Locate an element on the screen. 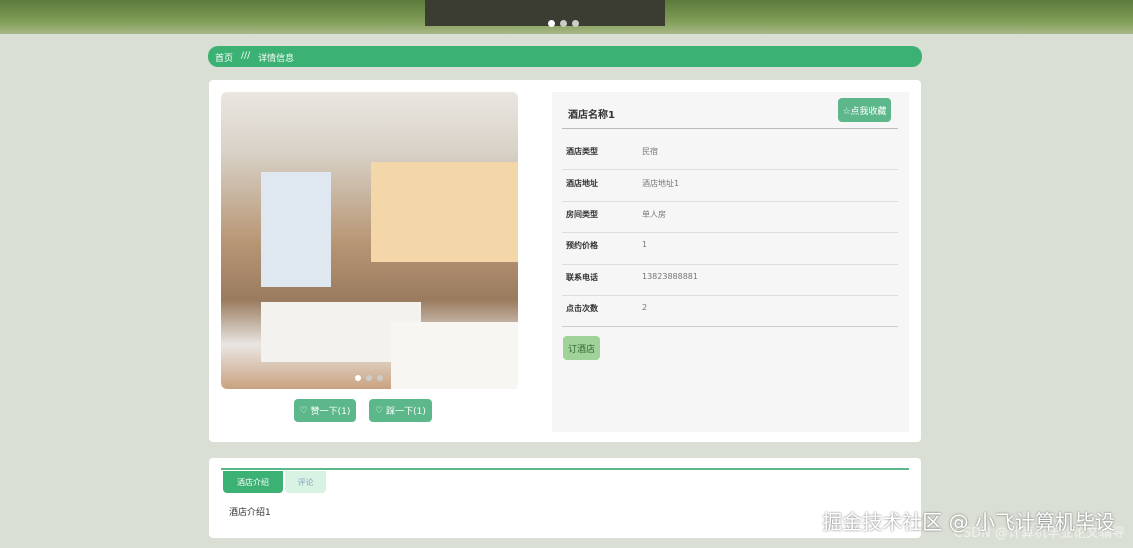 The height and width of the screenshot is (548, 1133). tab-content: 酒店介绍1 is located at coordinates (250, 513).